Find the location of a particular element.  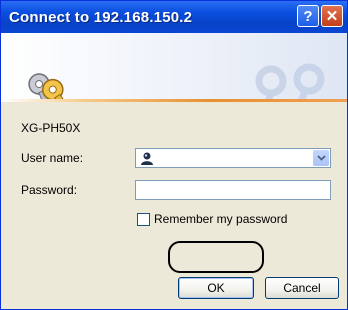

chevron-down-icon is located at coordinates (321, 158).